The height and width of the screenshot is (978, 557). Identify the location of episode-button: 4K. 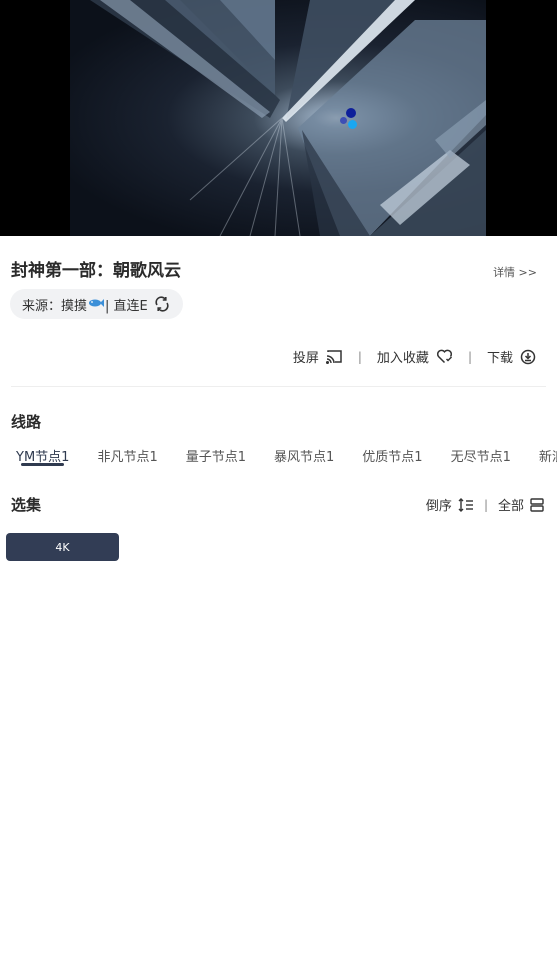
(62, 547).